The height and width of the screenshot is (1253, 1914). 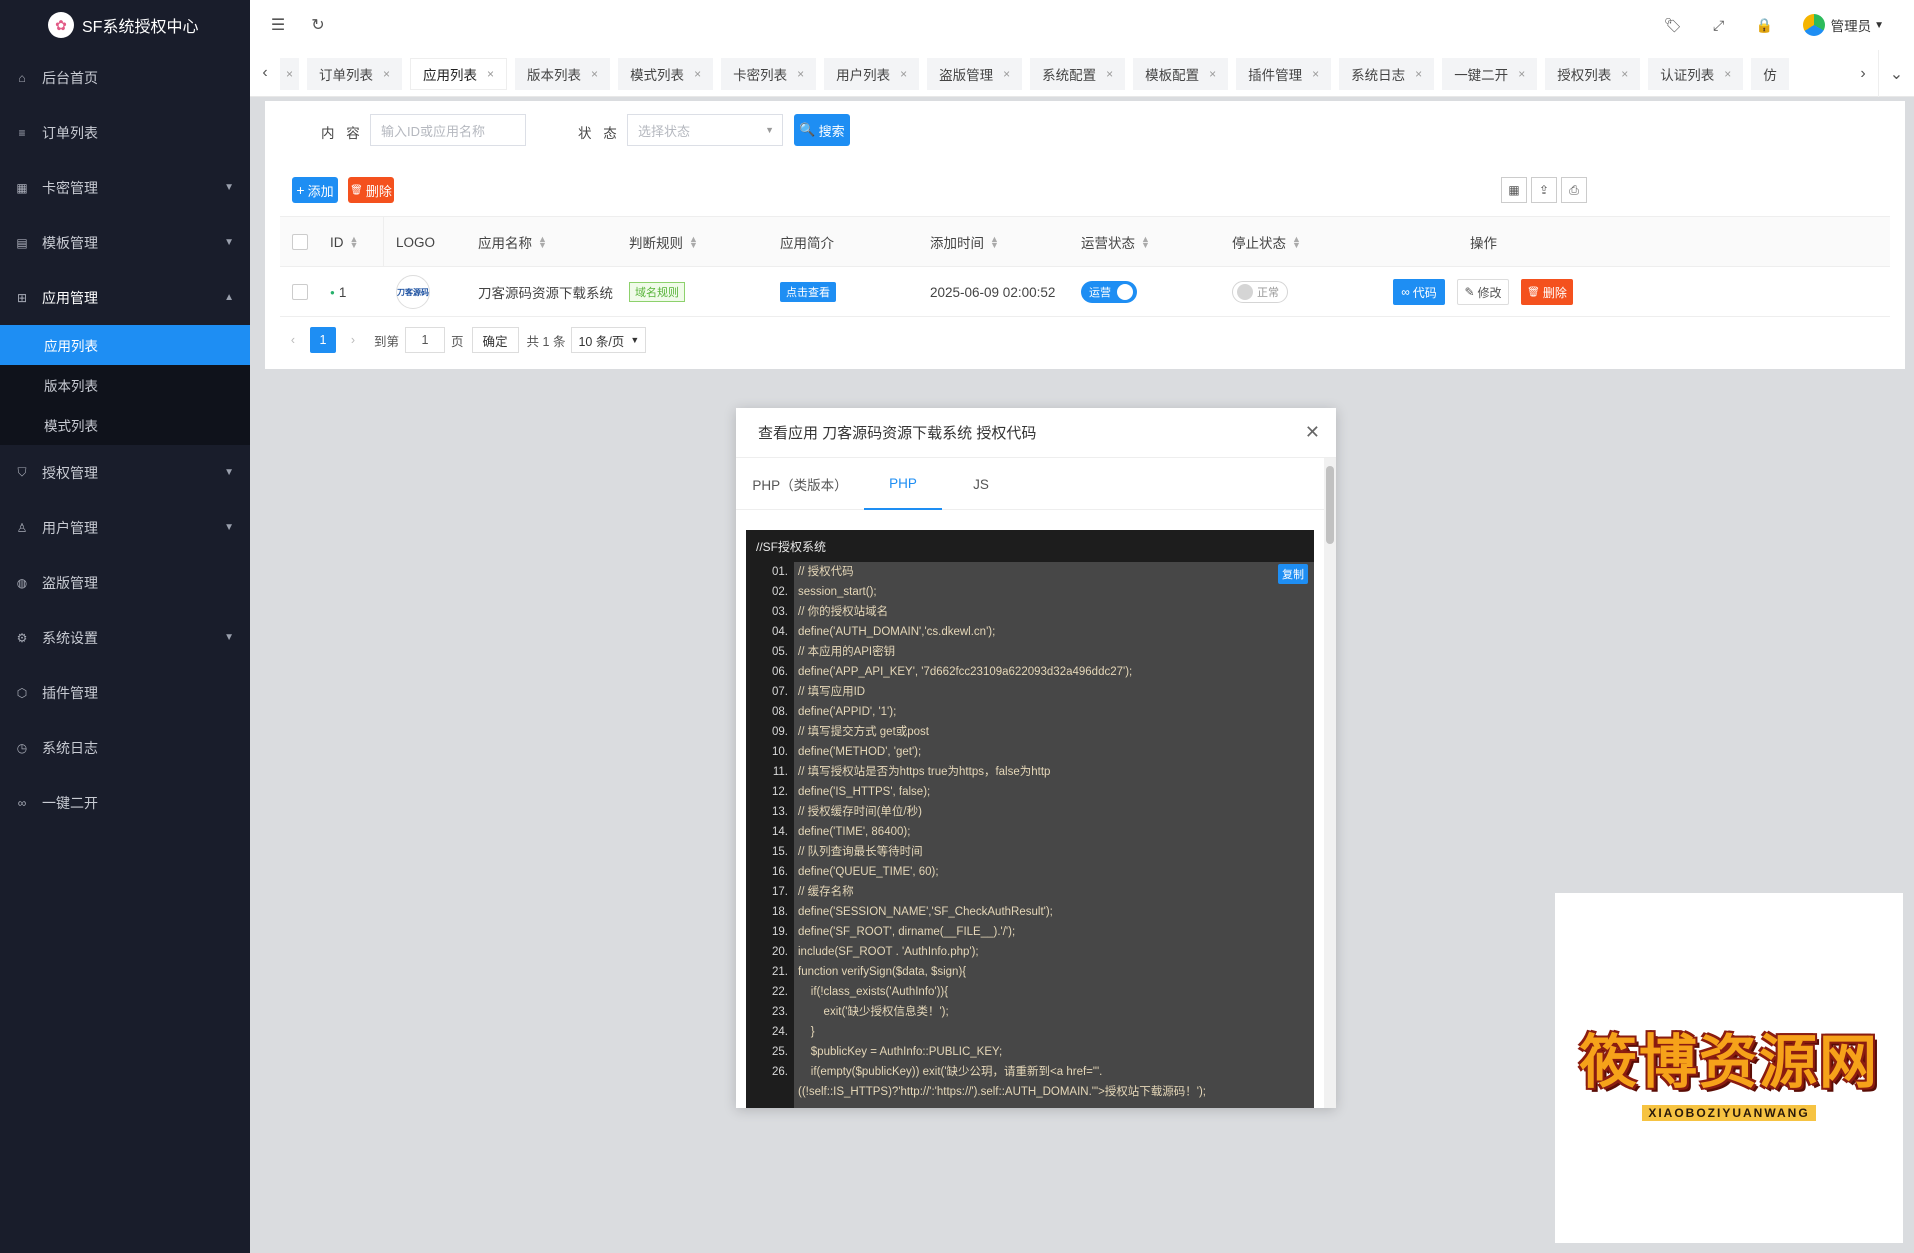 I want to click on columns-filter-icon: ▦, so click(x=1514, y=190).